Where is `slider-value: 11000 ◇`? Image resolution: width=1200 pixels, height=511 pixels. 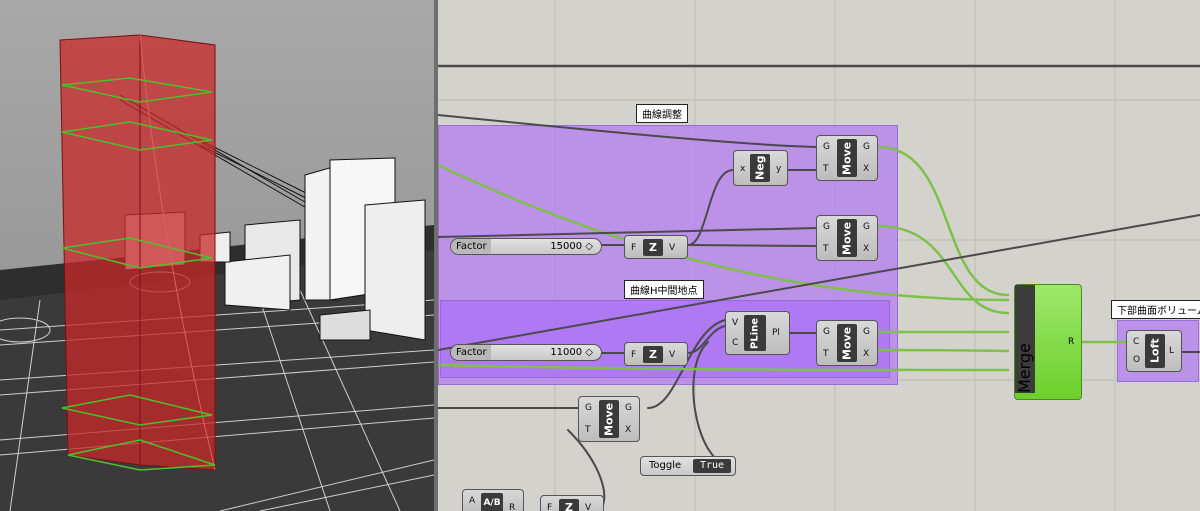
slider-value: 11000 ◇ is located at coordinates (571, 352).